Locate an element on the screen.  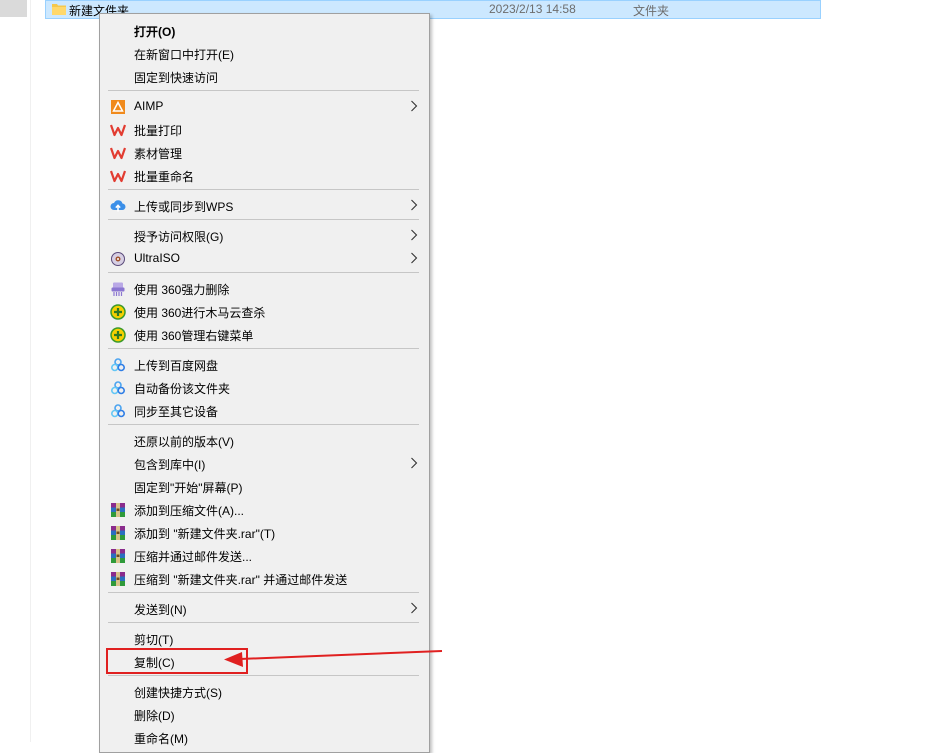
menu-item-label: 使用 360管理右键菜单 is located at coordinates (194, 336).